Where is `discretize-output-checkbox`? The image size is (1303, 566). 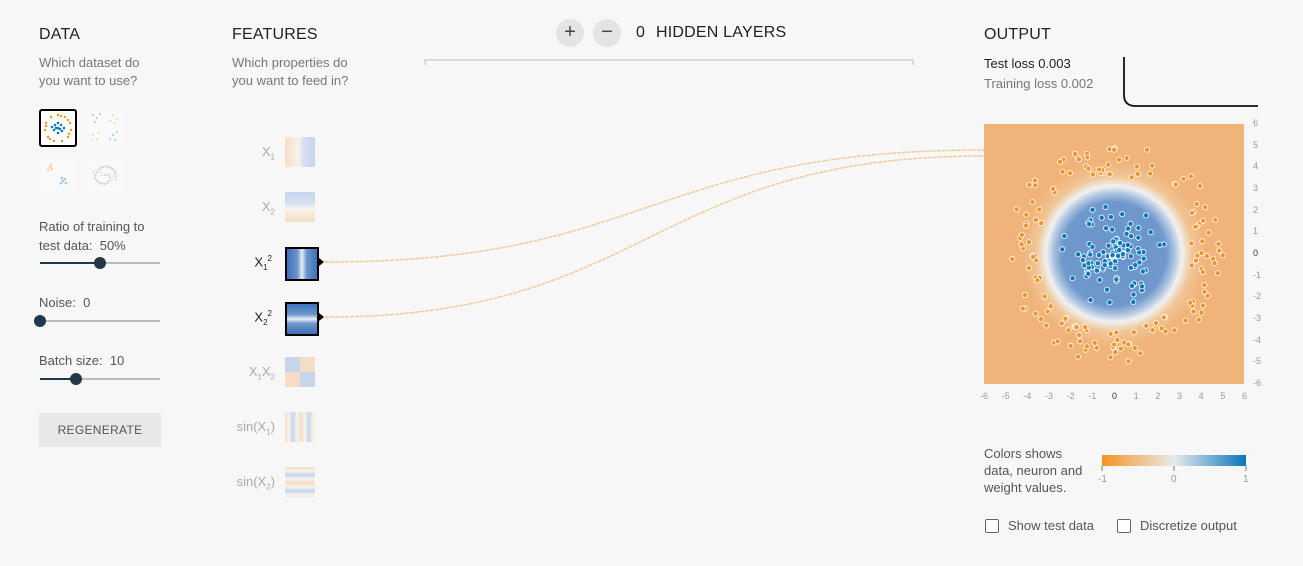
discretize-output-checkbox is located at coordinates (1124, 526).